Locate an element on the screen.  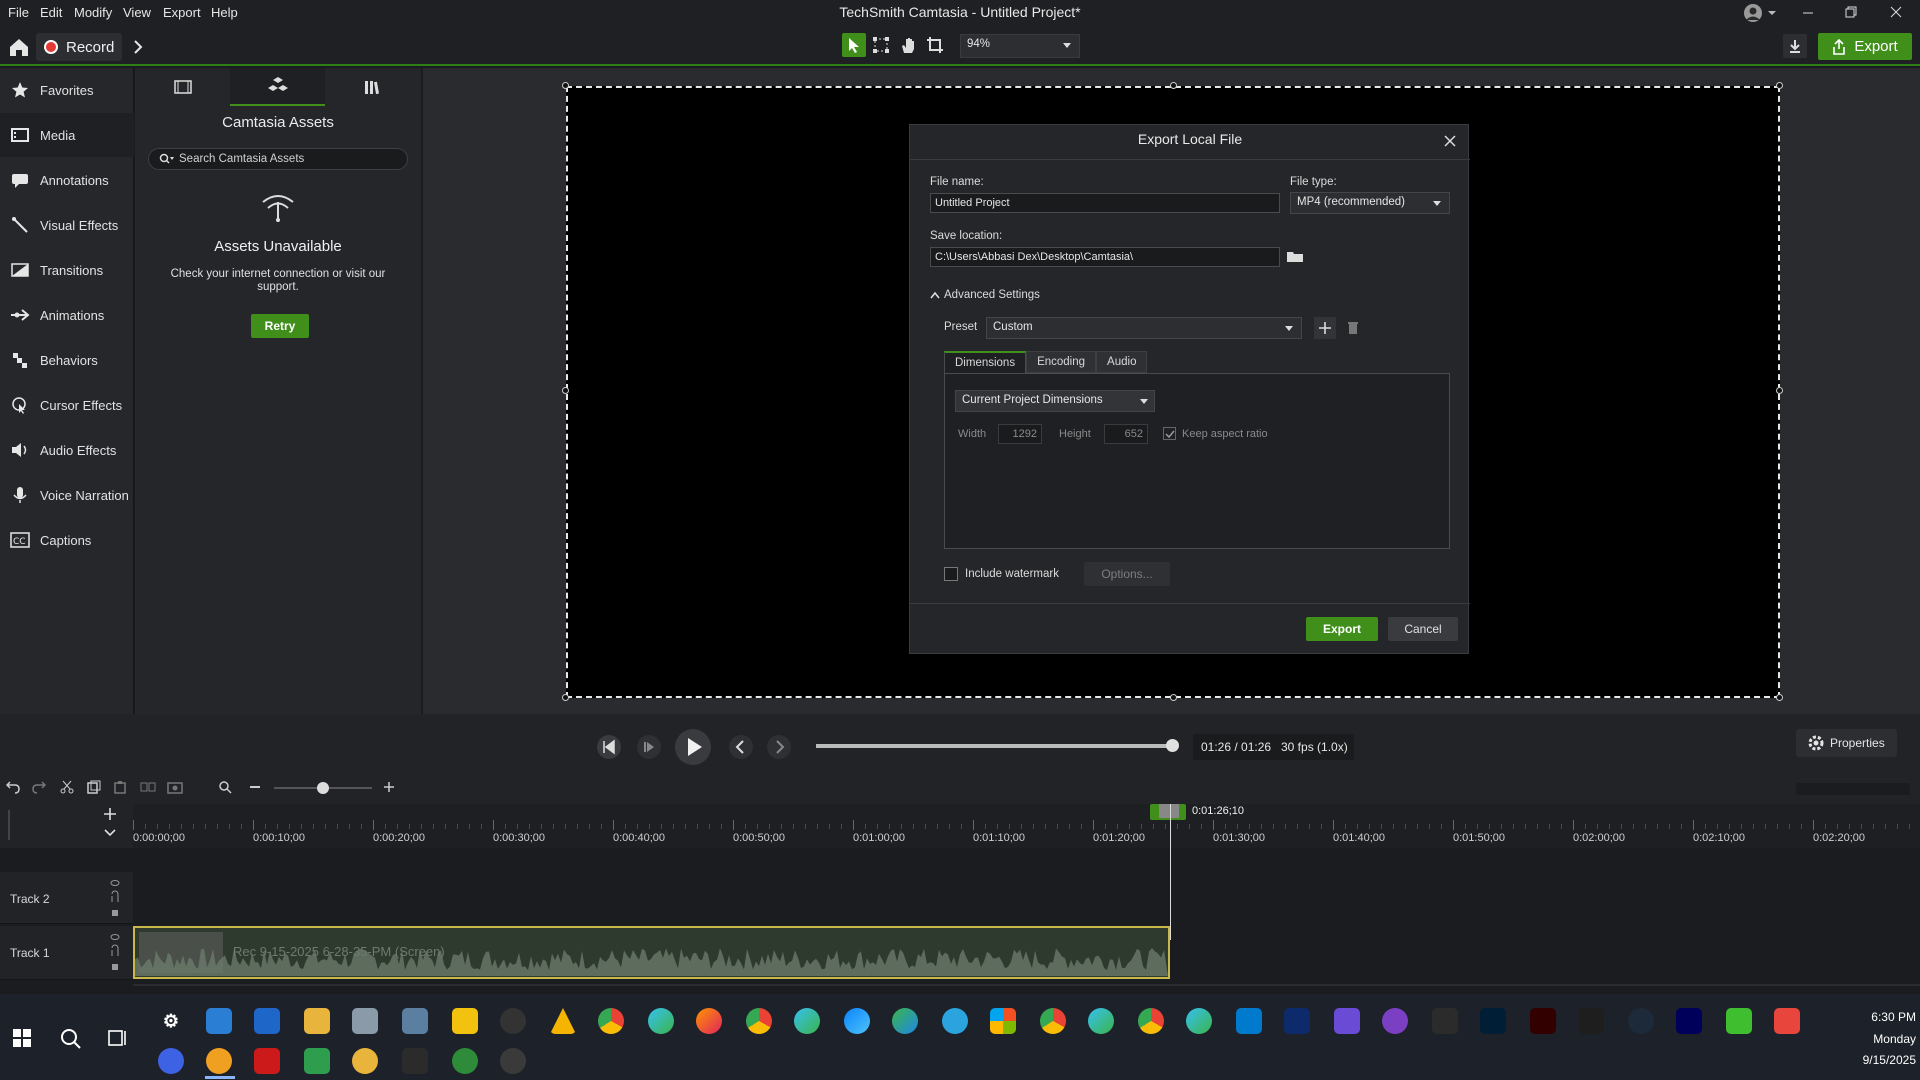
zoom-in-icon is located at coordinates (389, 787).